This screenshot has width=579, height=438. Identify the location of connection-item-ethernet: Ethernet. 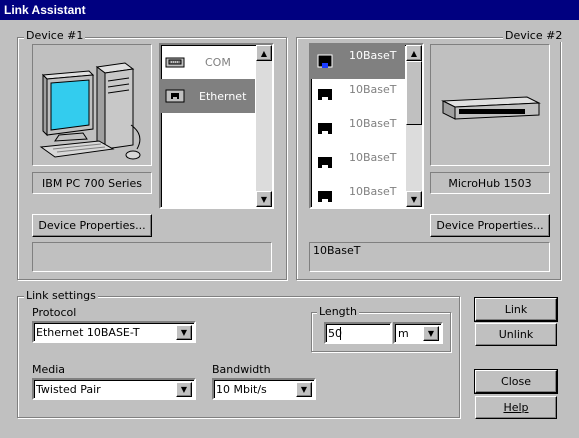
(208, 96).